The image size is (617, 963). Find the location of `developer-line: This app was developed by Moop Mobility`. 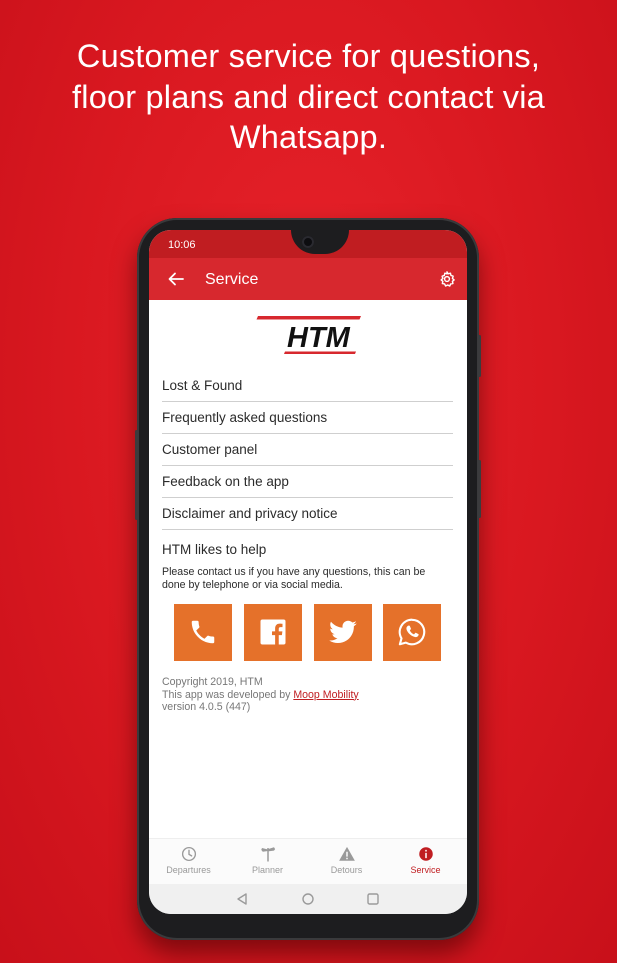

developer-line: This app was developed by Moop Mobility is located at coordinates (260, 695).